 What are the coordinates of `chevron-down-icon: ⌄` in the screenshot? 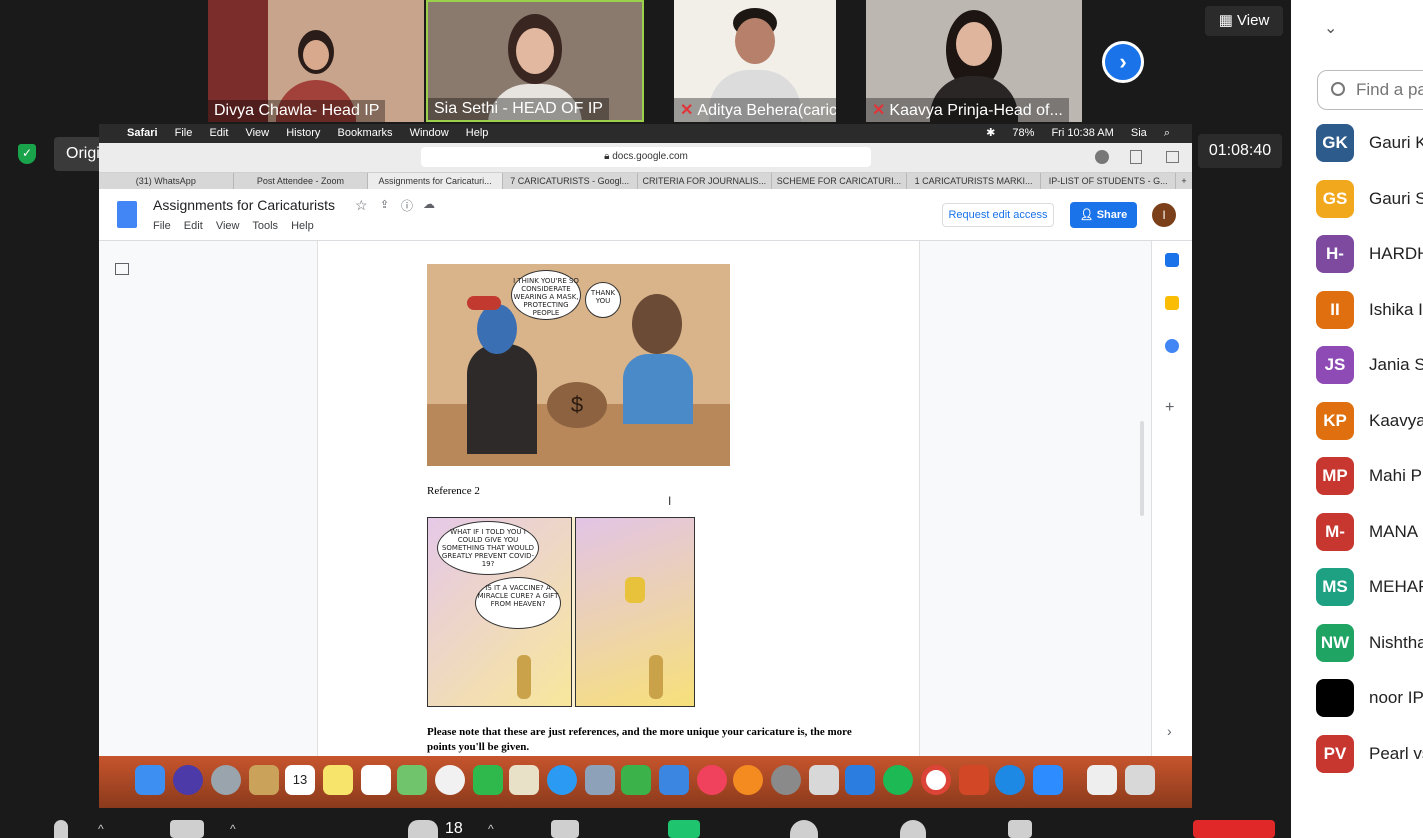 It's located at (1330, 28).